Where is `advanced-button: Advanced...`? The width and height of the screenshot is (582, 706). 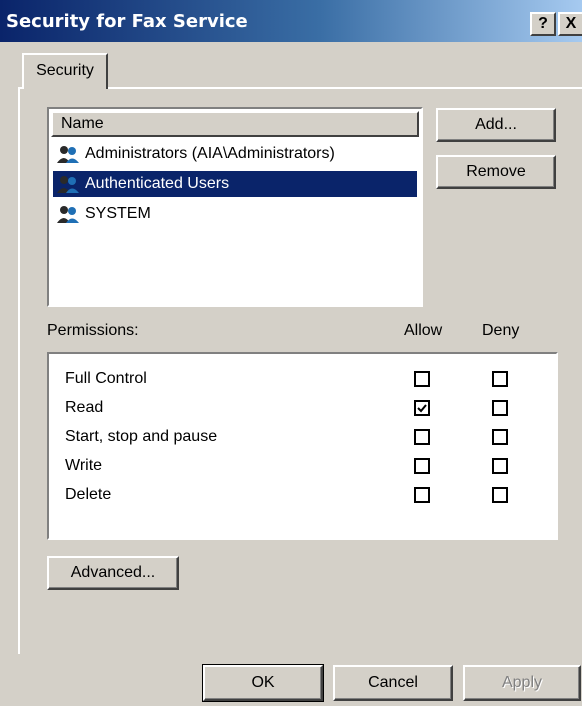 advanced-button: Advanced... is located at coordinates (113, 573).